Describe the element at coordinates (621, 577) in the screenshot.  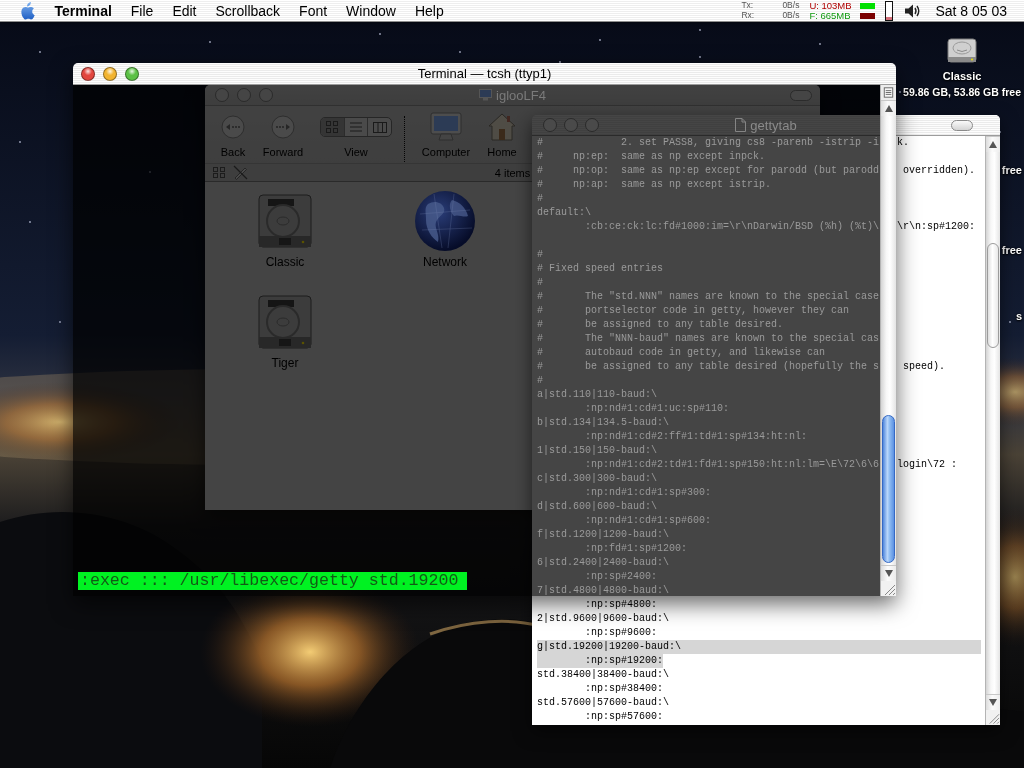
I see `code-text: :np:sp#2400:` at that location.